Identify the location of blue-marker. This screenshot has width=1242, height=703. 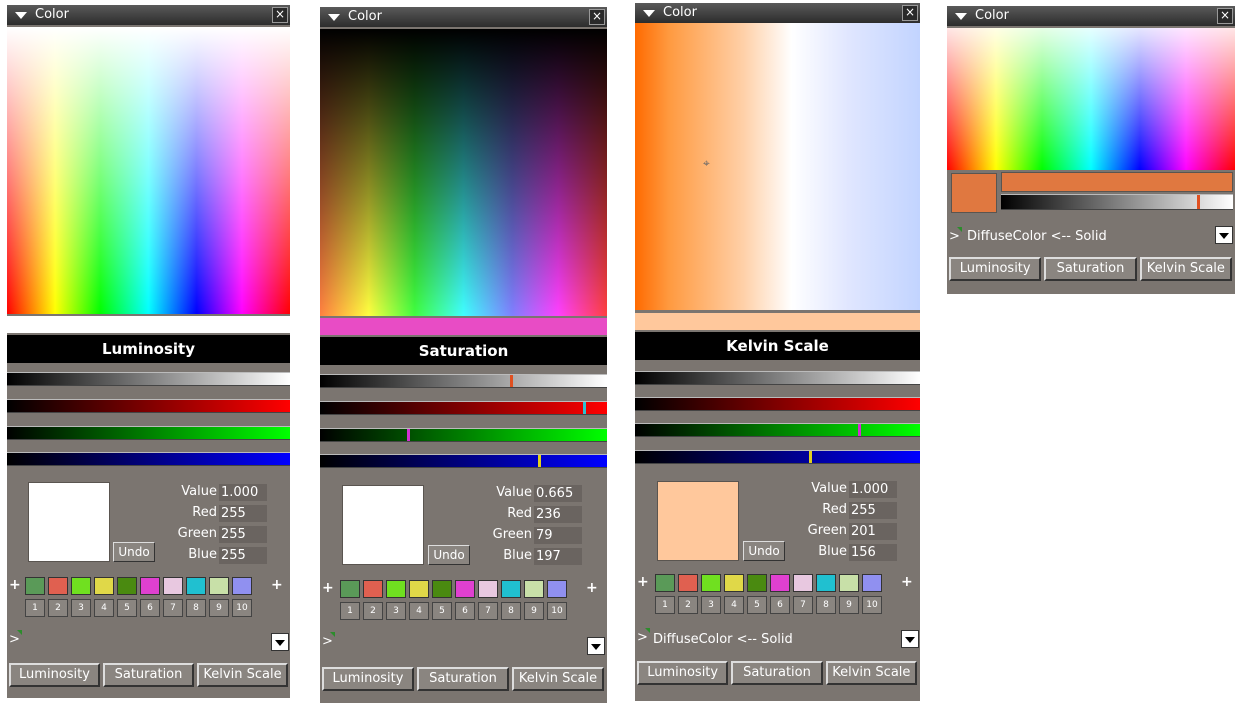
(810, 457).